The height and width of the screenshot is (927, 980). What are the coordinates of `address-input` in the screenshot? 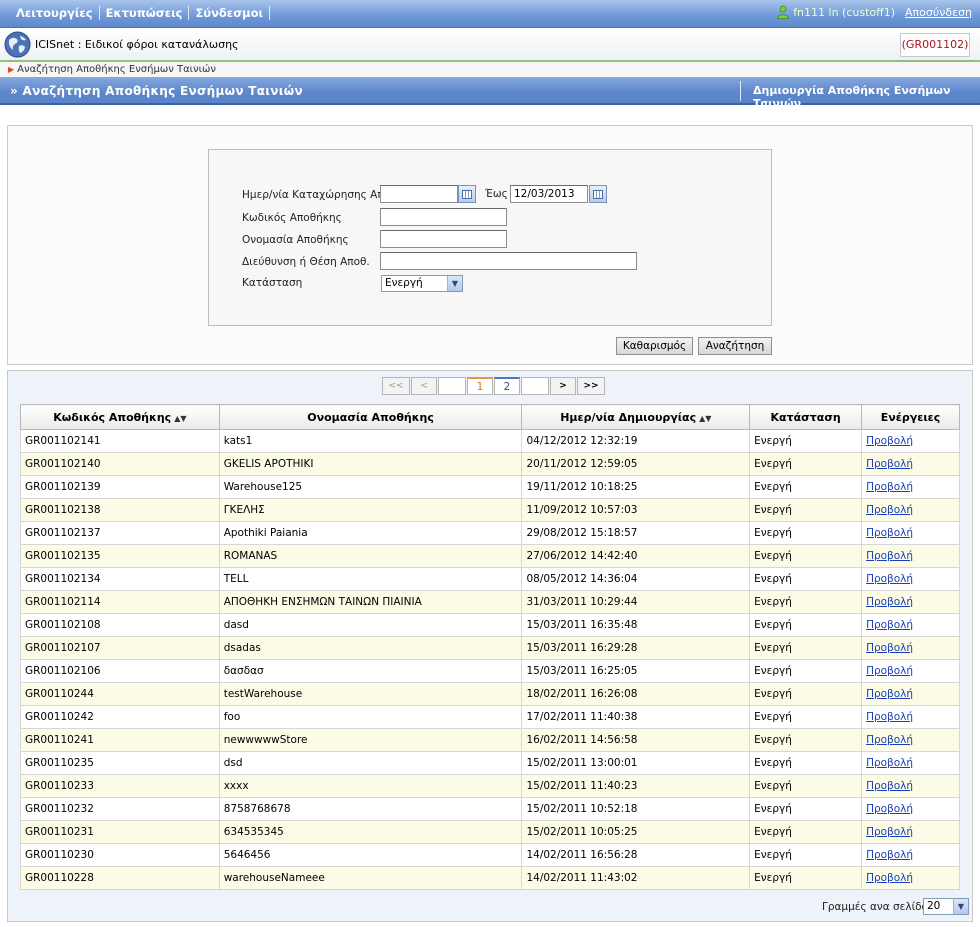 It's located at (508, 261).